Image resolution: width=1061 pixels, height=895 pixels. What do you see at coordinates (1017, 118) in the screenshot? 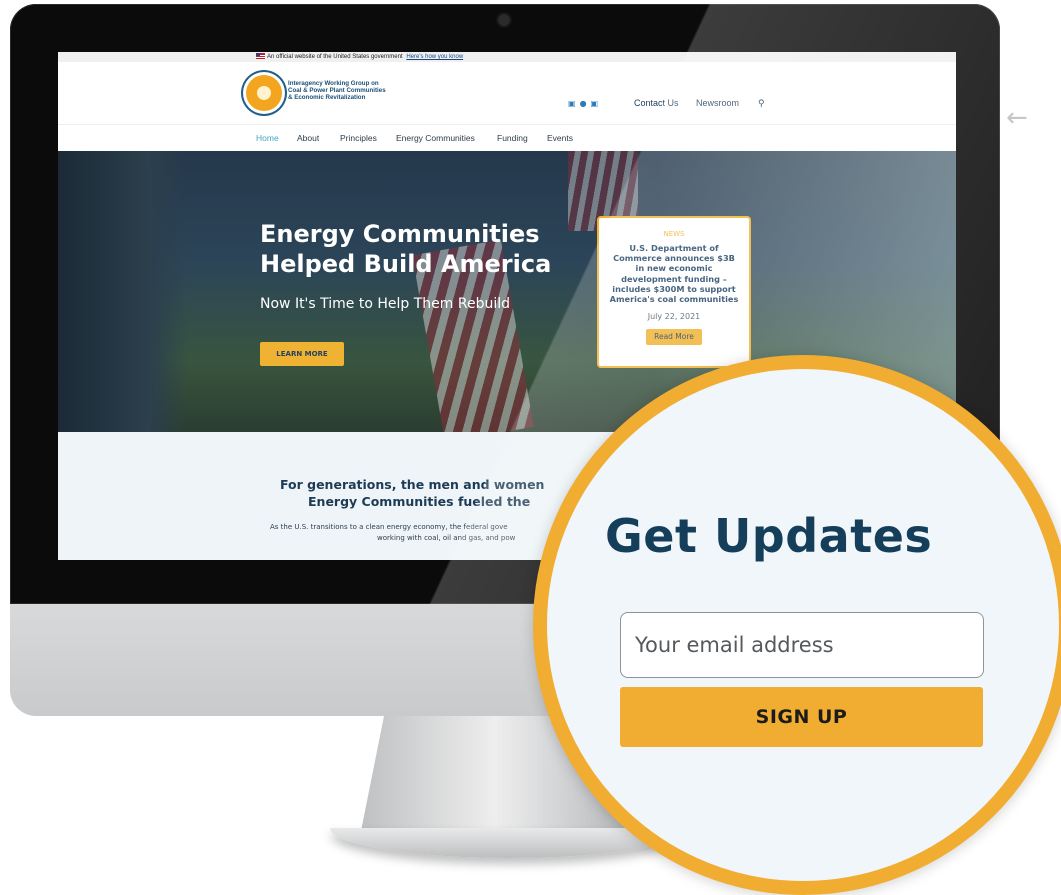
I see `arrow-left-icon: ←` at bounding box center [1017, 118].